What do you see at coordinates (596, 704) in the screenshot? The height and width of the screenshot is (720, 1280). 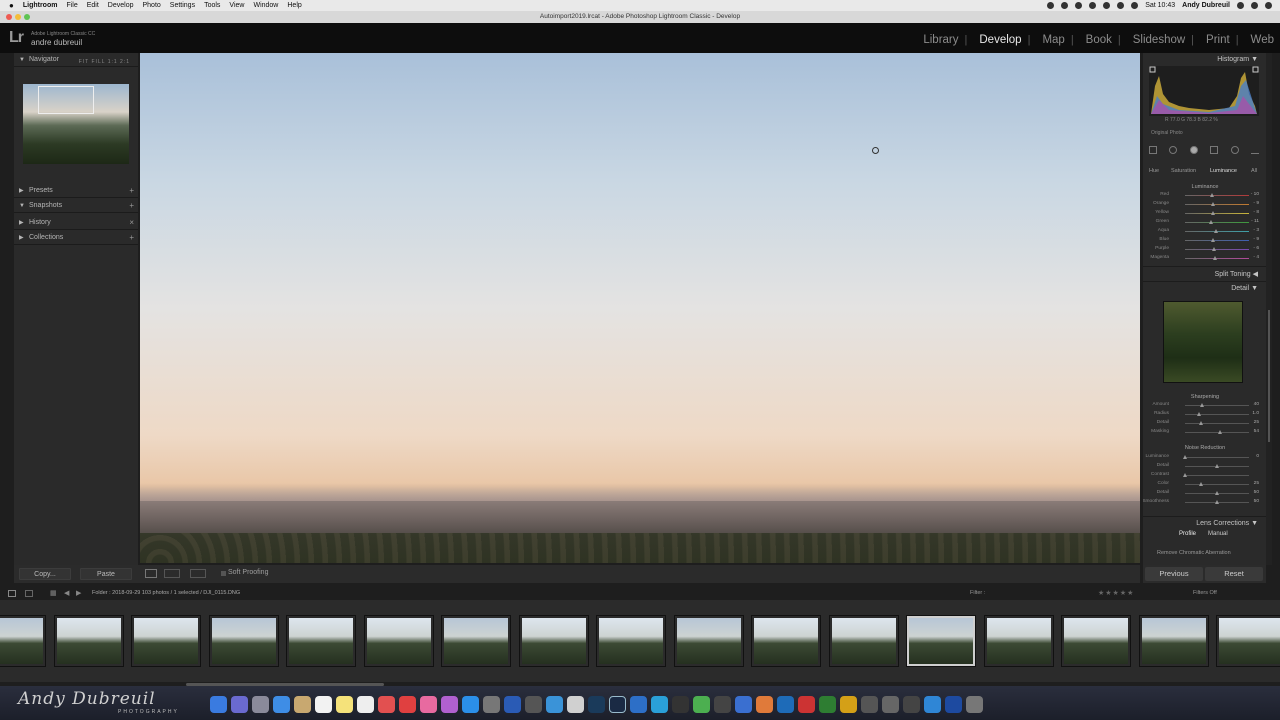 I see `photoshop-icon` at bounding box center [596, 704].